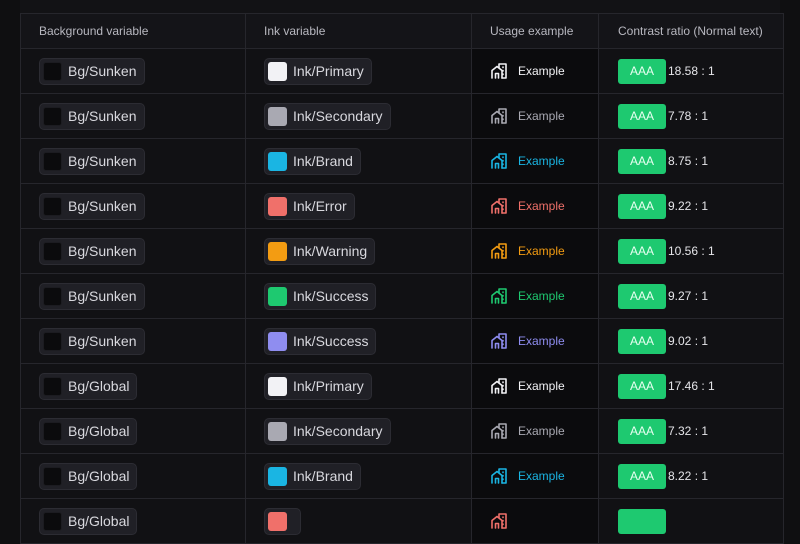 The width and height of the screenshot is (800, 544). I want to click on contrast-ratio-value: 18.58 : 1, so click(691, 71).